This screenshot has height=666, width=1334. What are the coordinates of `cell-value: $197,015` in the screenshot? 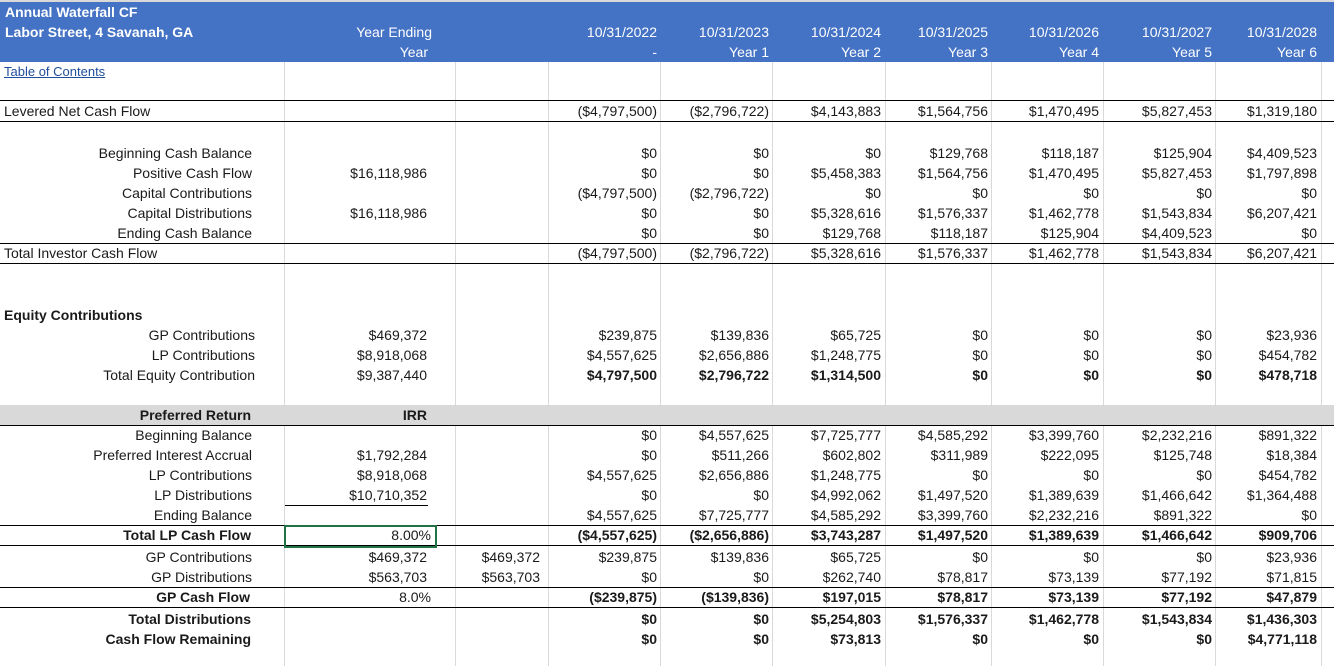 It's located at (851, 597).